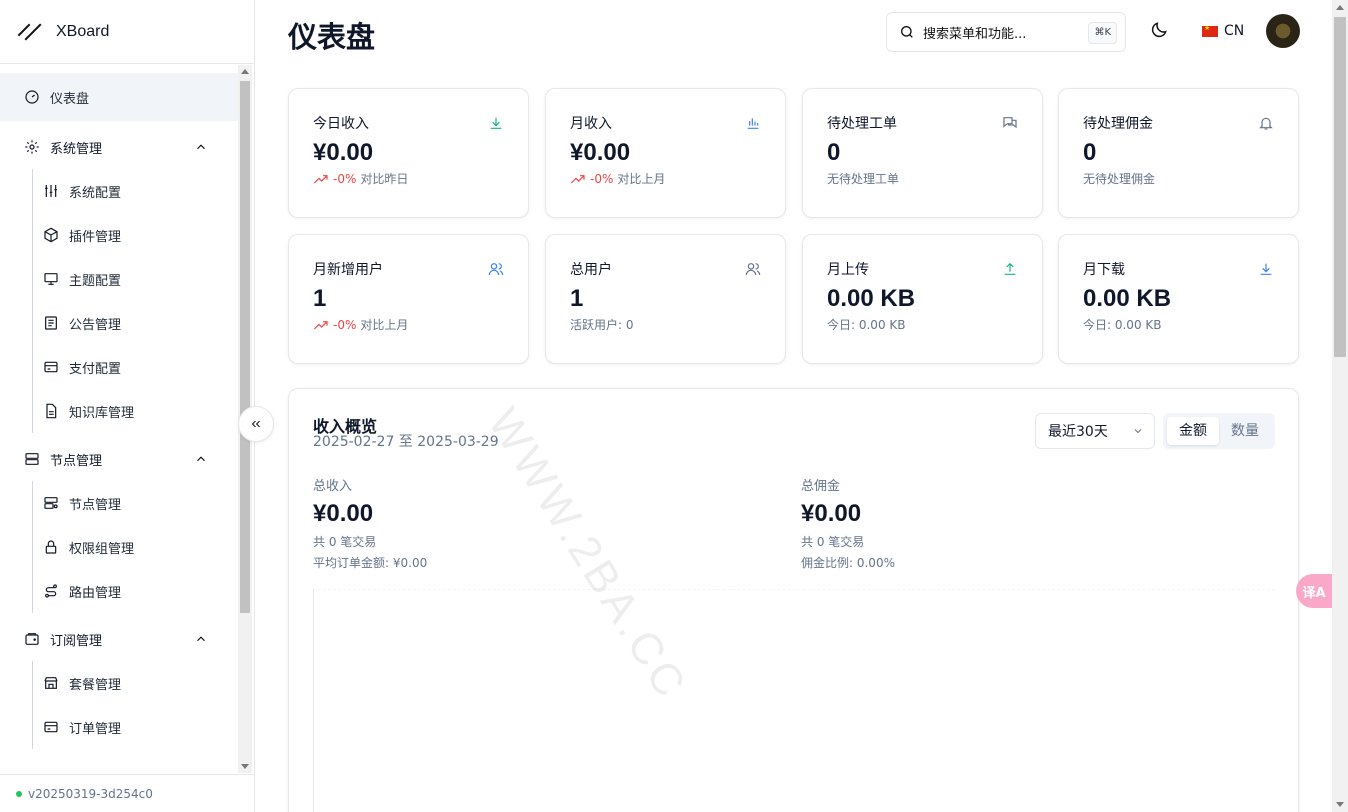  I want to click on stat-extra: 佣金比例: 0.00%, so click(848, 563).